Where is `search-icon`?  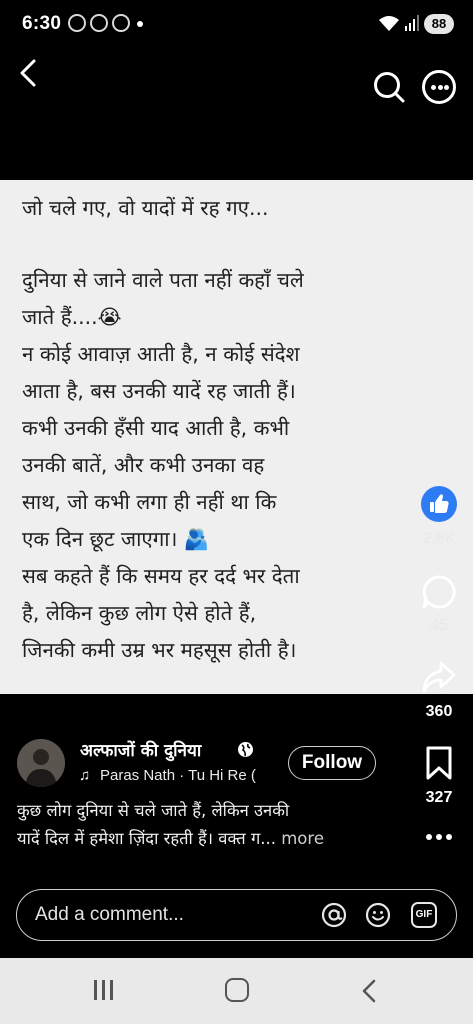
search-icon is located at coordinates (389, 87).